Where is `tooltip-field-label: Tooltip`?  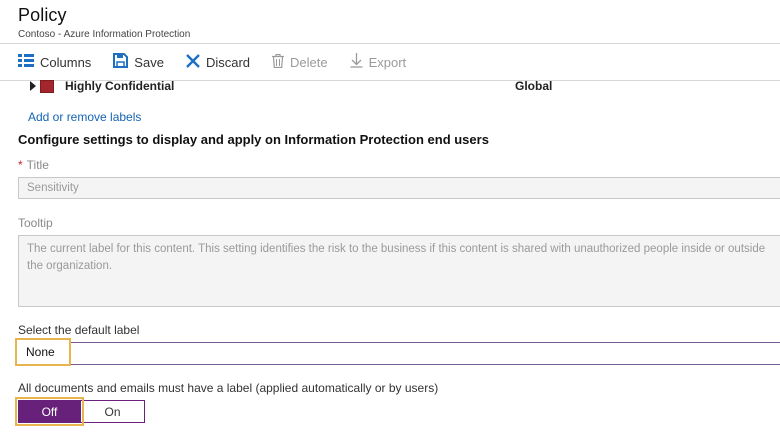 tooltip-field-label: Tooltip is located at coordinates (35, 223).